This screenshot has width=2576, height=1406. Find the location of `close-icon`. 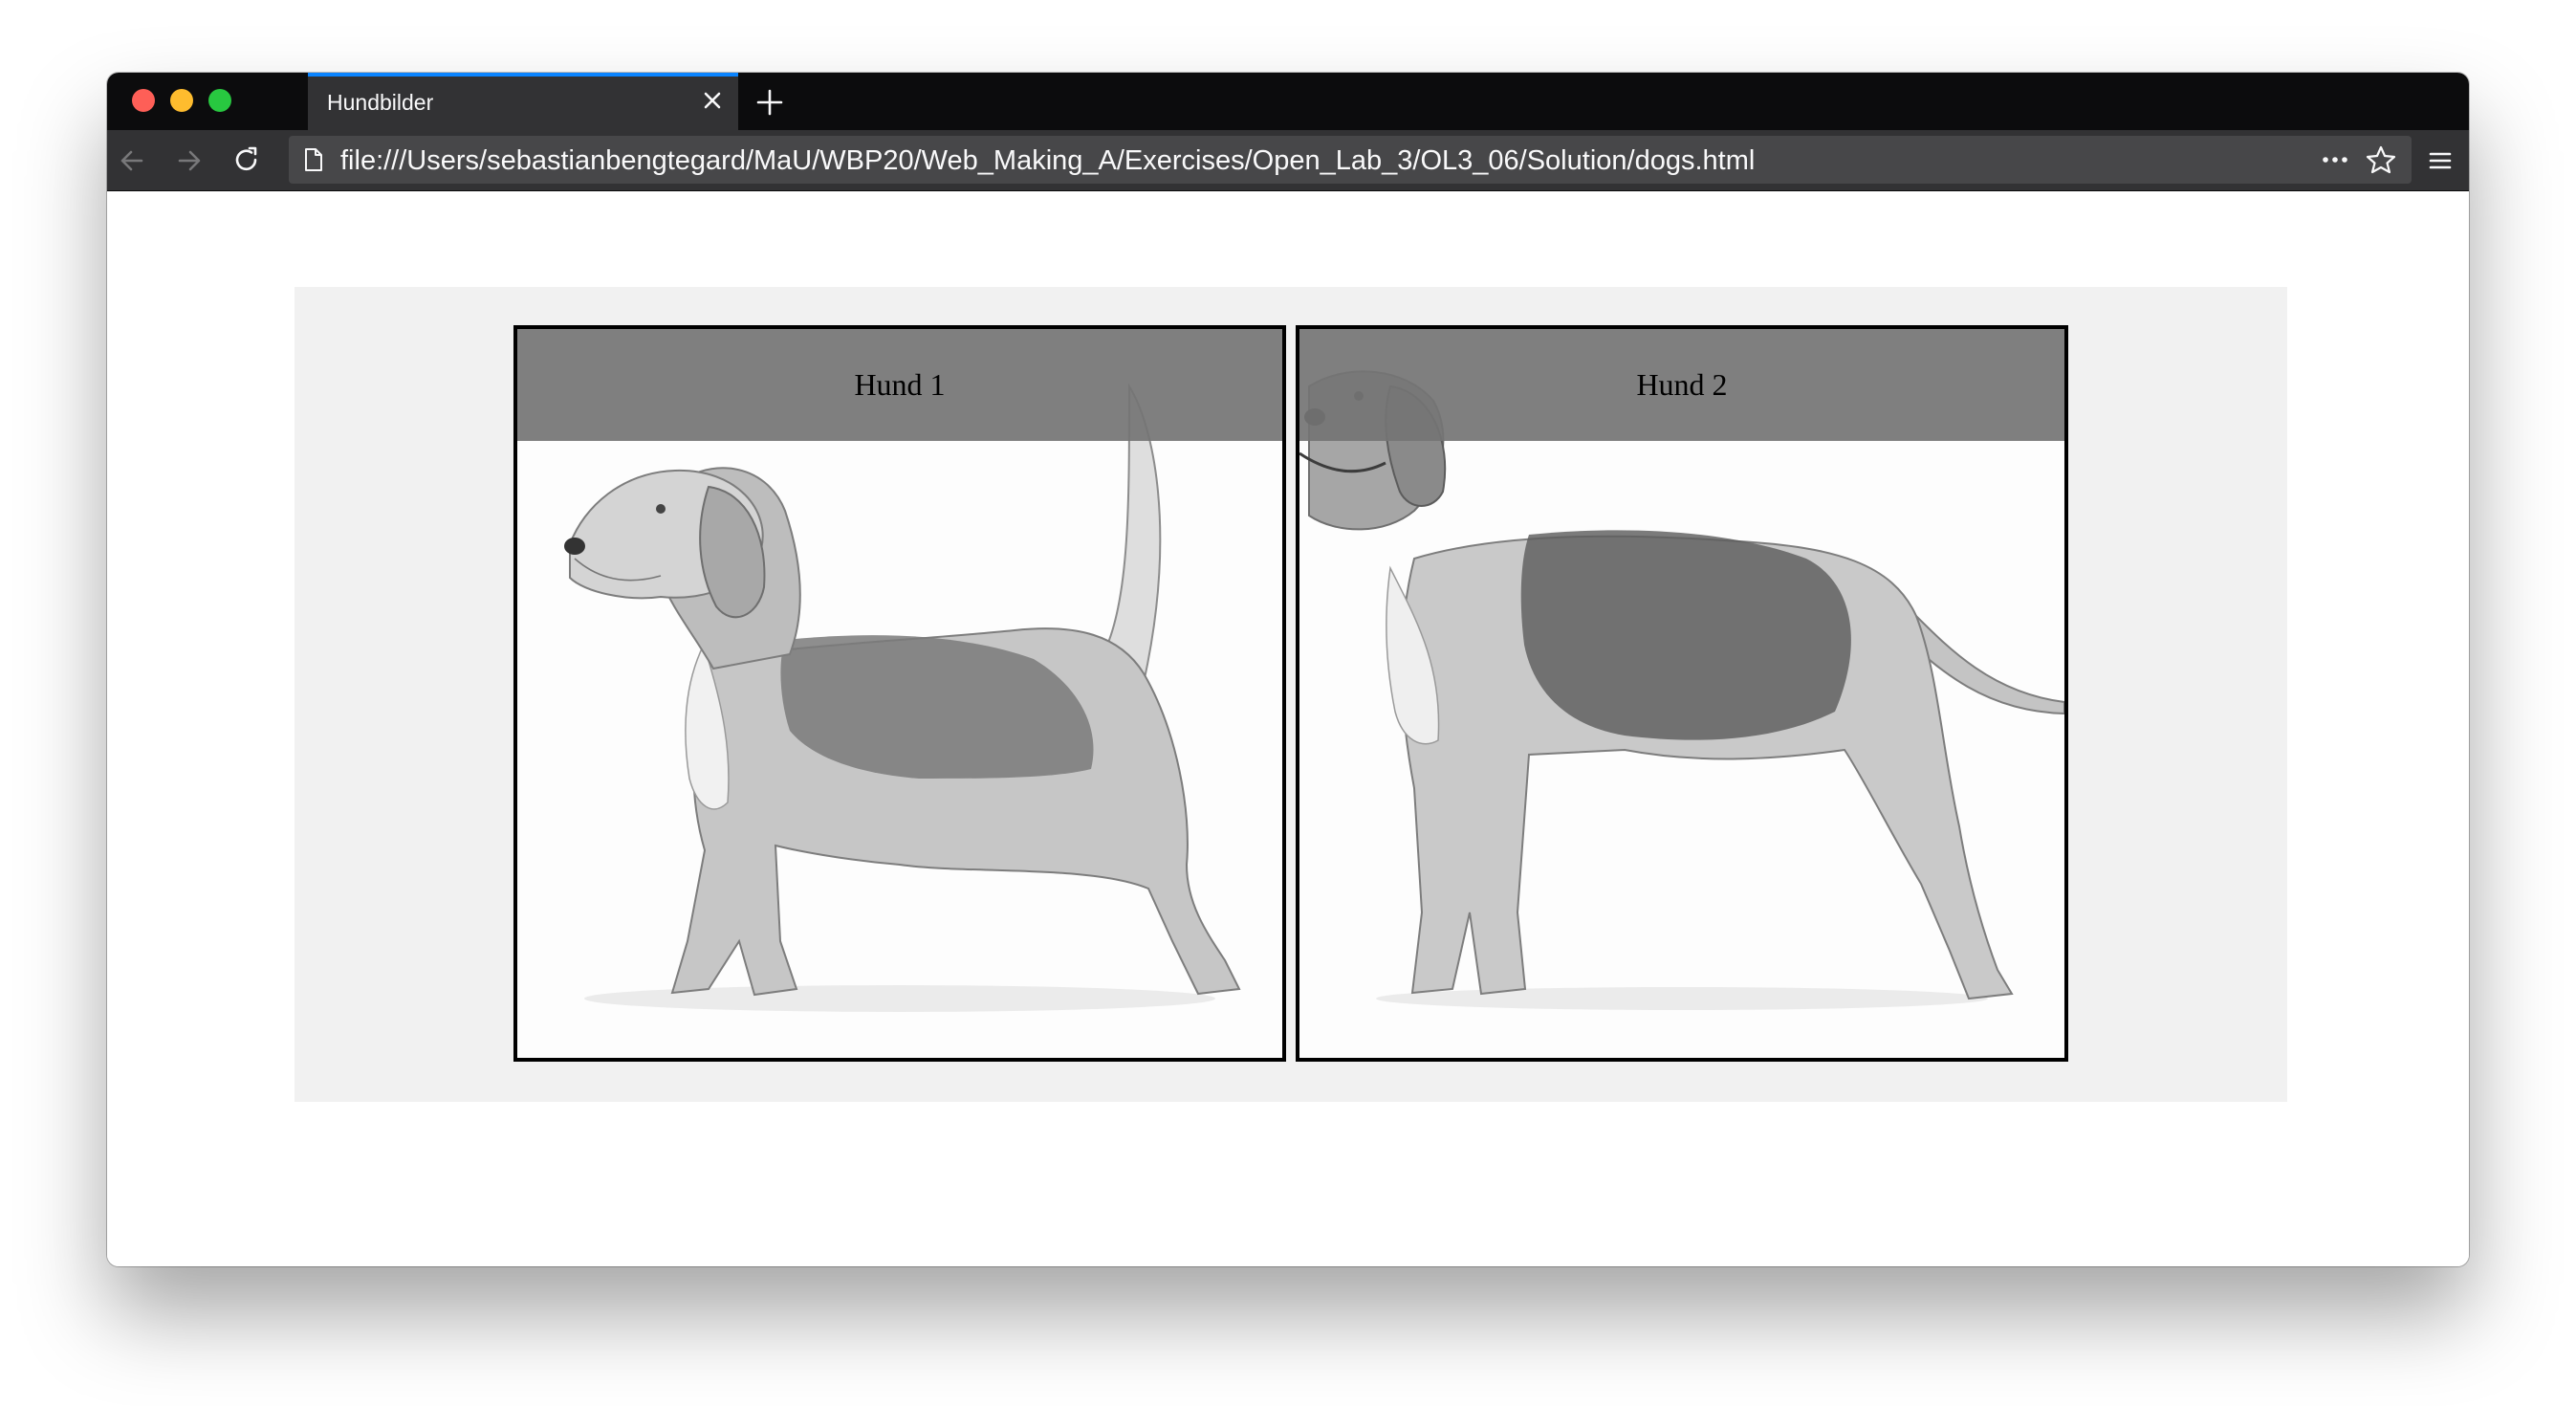

close-icon is located at coordinates (712, 100).